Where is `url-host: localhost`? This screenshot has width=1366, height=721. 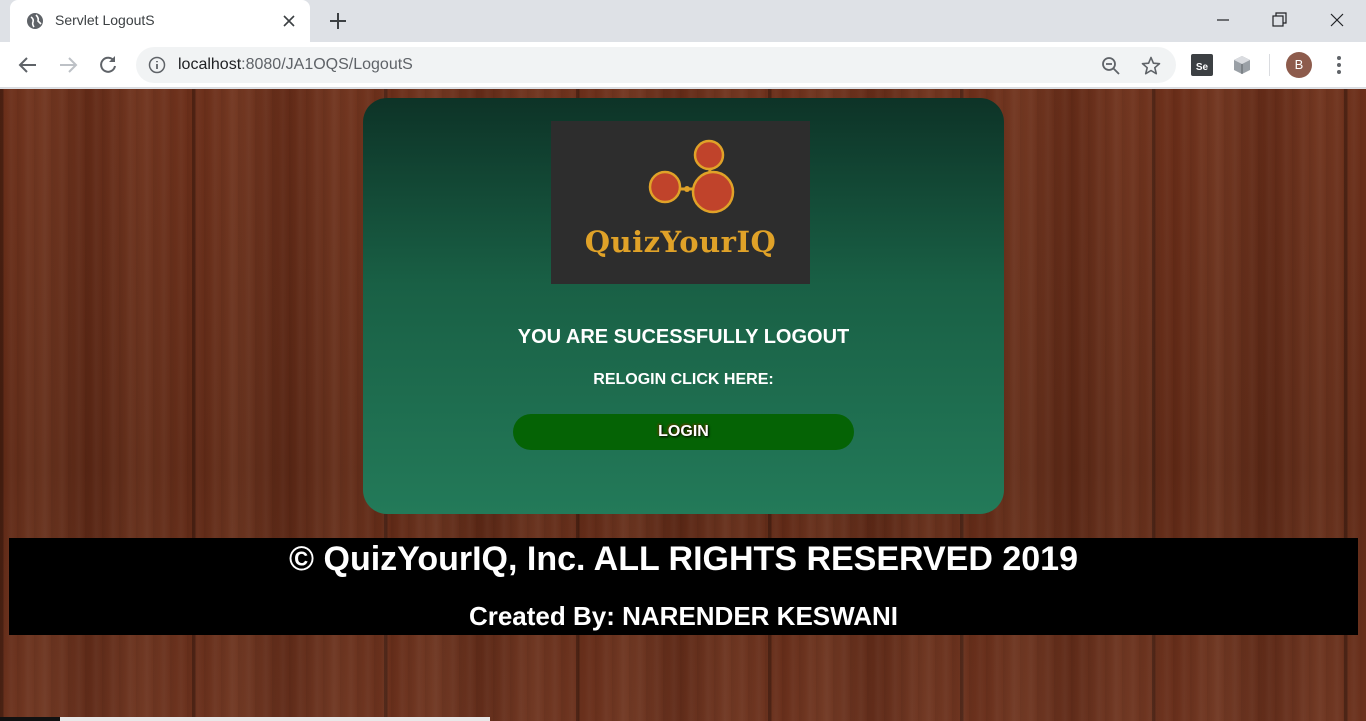 url-host: localhost is located at coordinates (210, 64).